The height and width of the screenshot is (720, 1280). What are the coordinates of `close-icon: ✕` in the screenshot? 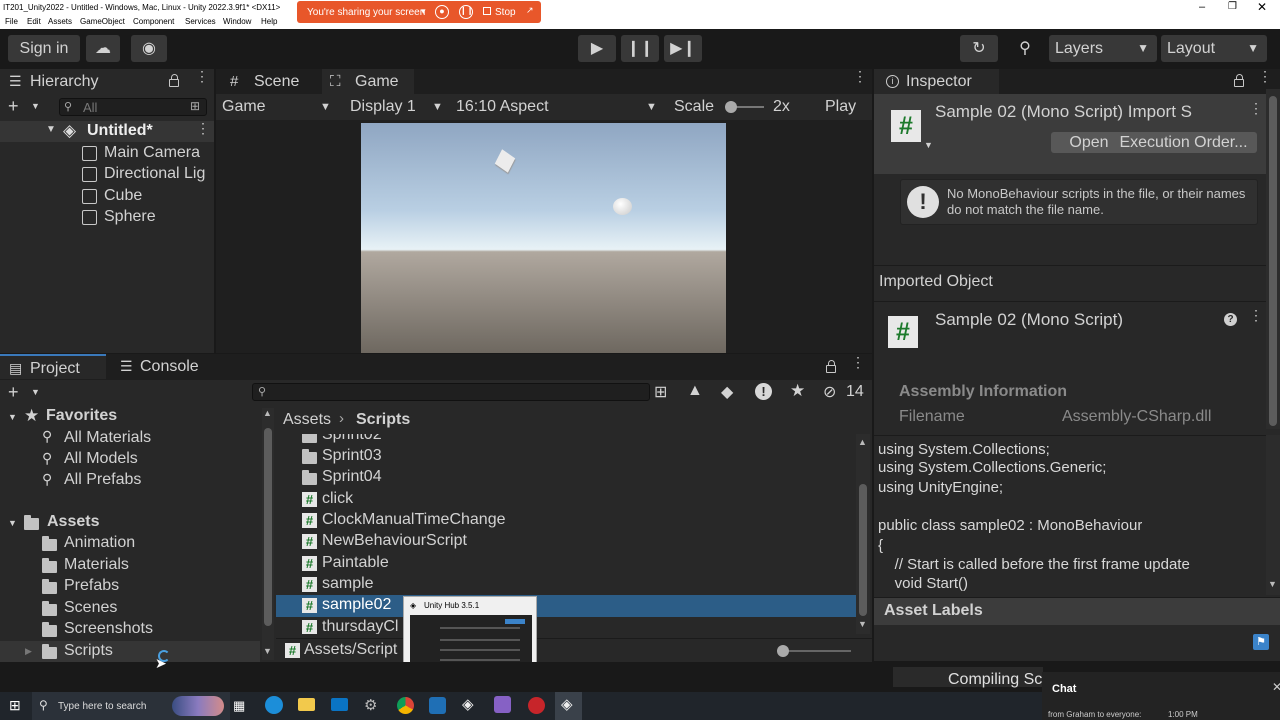 It's located at (1276, 687).